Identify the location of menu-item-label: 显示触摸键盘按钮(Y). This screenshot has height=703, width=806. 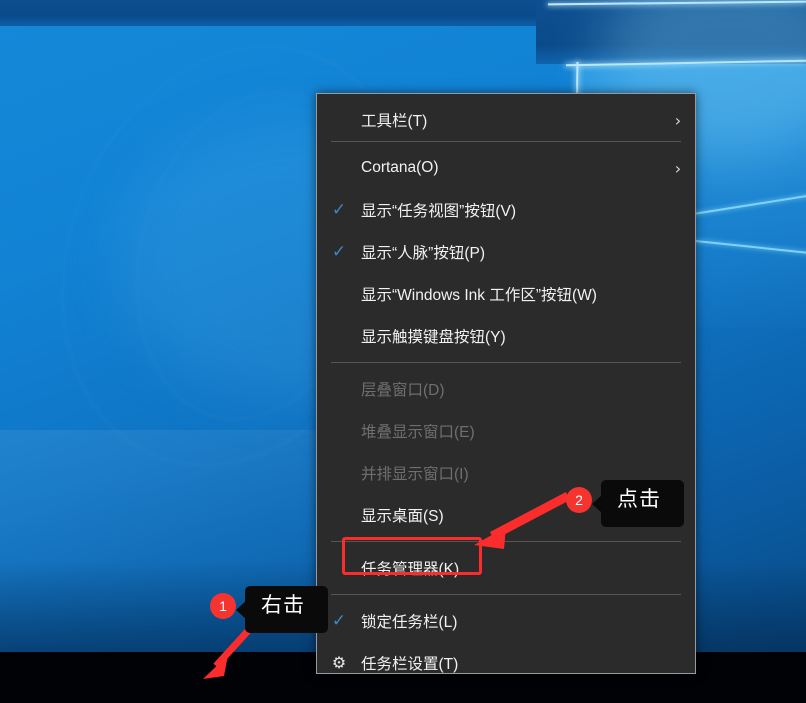
(433, 337).